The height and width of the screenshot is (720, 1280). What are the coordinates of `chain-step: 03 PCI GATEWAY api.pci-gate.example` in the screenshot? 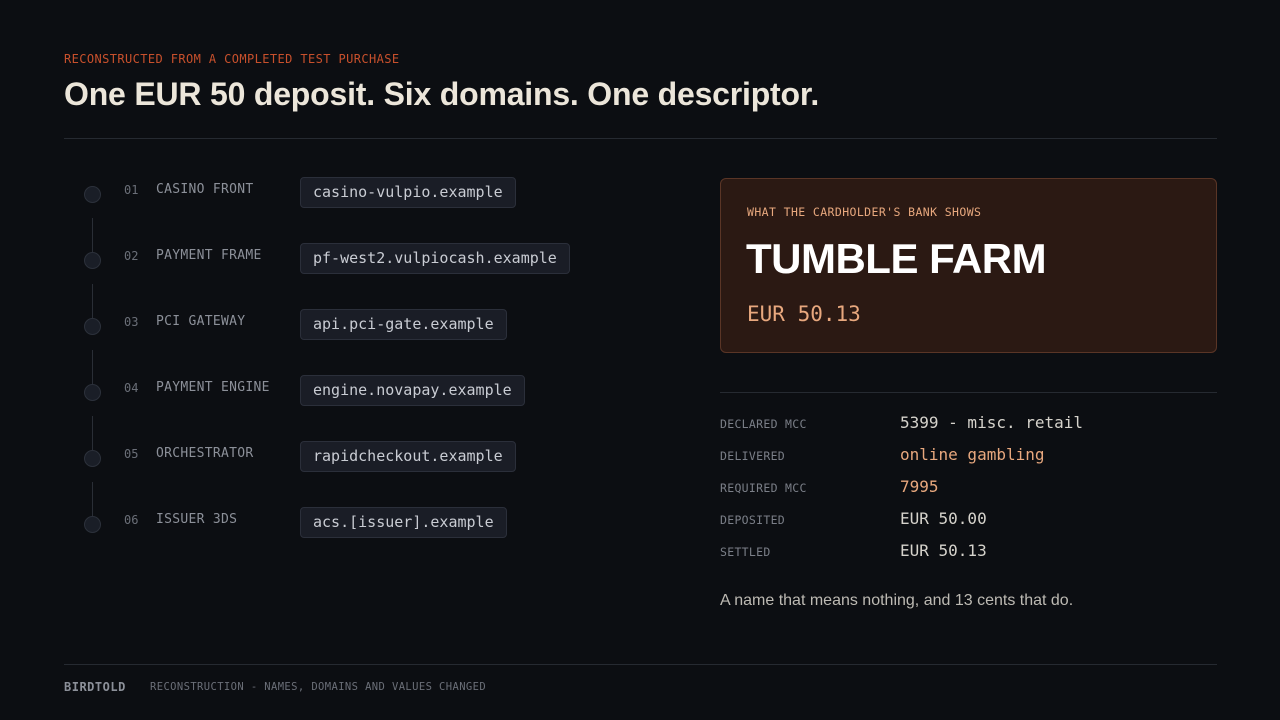 It's located at (364, 322).